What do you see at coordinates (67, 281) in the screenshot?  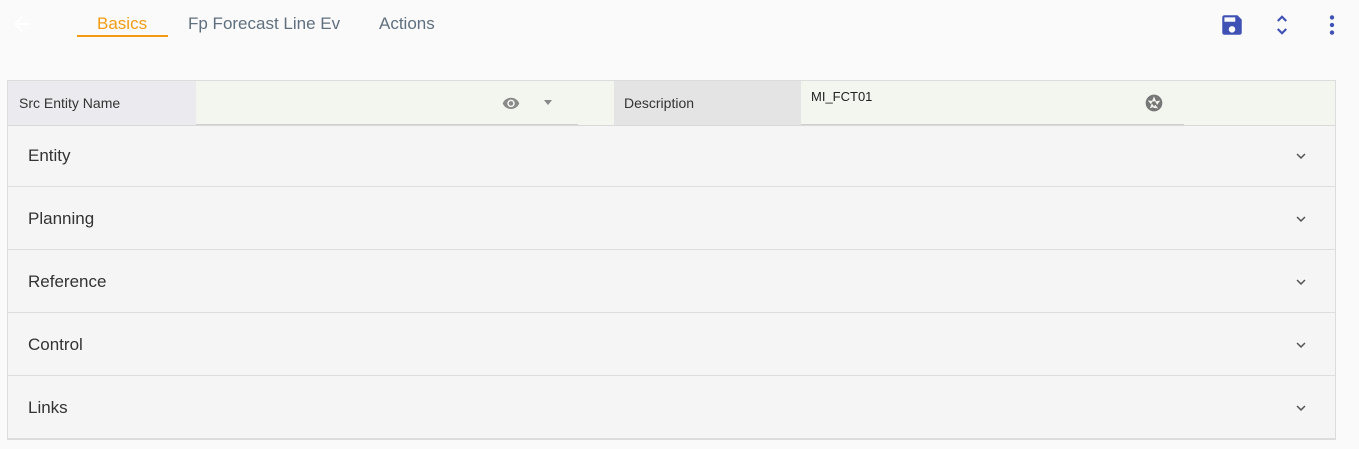 I see `section-title: Reference` at bounding box center [67, 281].